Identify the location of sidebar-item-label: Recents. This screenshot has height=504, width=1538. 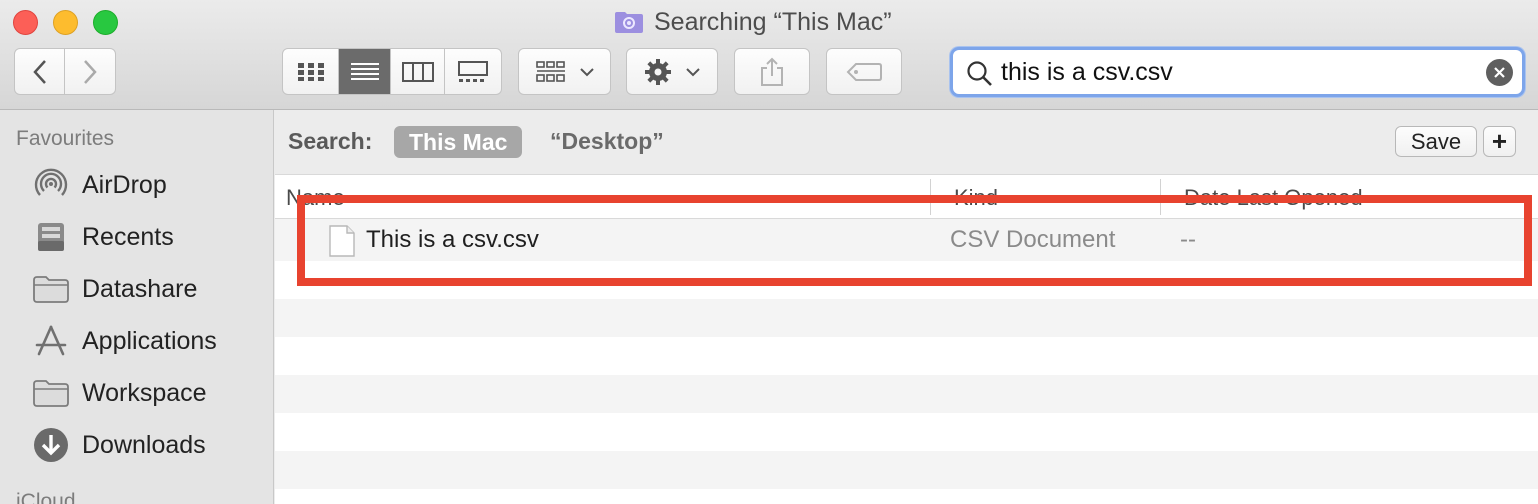
(128, 236).